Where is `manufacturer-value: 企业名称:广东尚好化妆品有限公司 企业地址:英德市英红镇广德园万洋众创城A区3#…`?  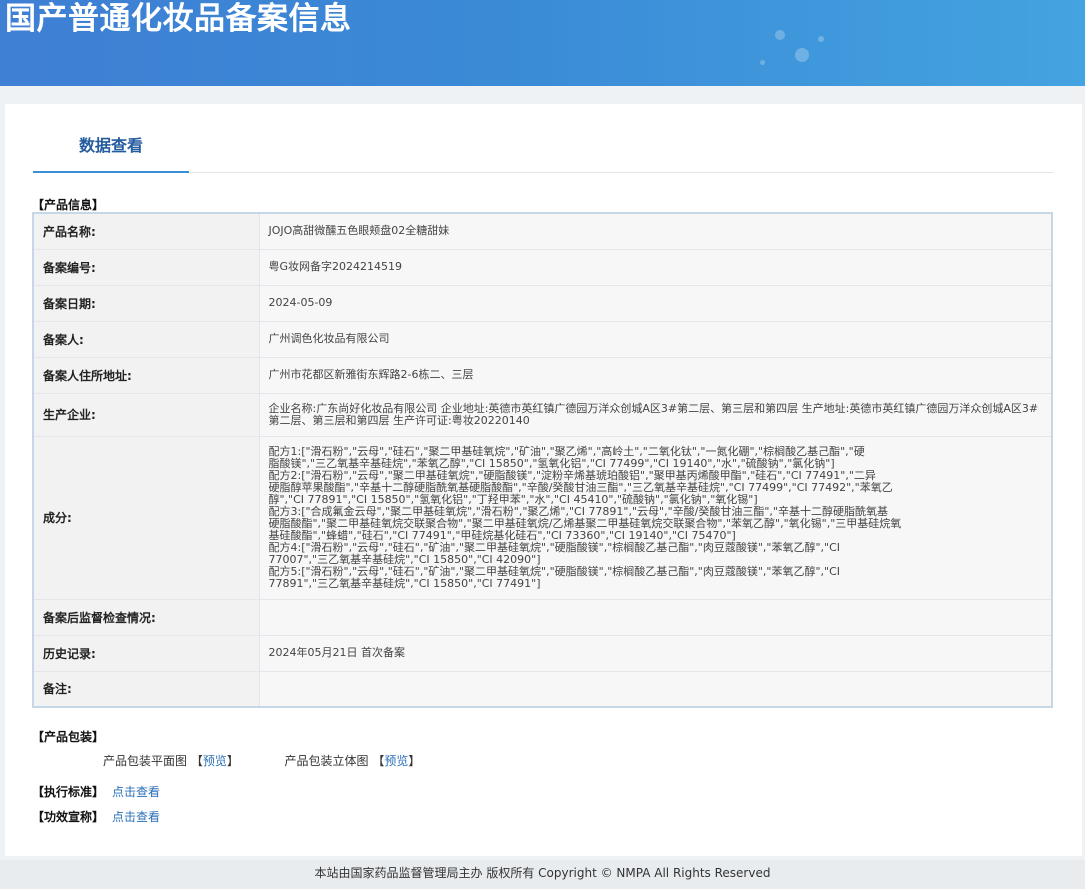 manufacturer-value: 企业名称:广东尚好化妆品有限公司 企业地址:英德市英红镇广德园万洋众创城A区3#… is located at coordinates (655, 414).